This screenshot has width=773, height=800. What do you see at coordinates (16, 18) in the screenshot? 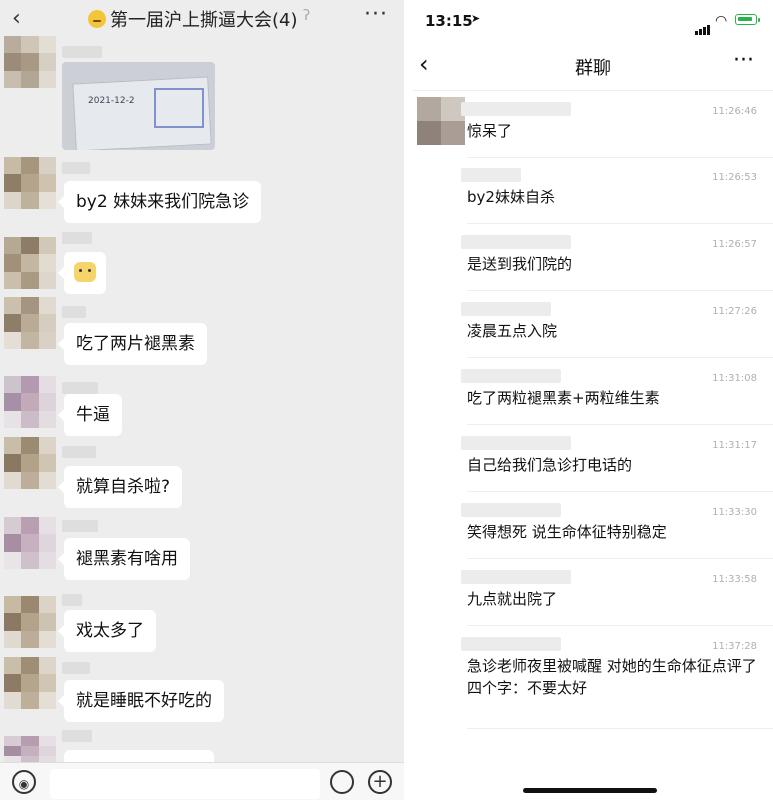
I see `back-icon: ‹` at bounding box center [16, 18].